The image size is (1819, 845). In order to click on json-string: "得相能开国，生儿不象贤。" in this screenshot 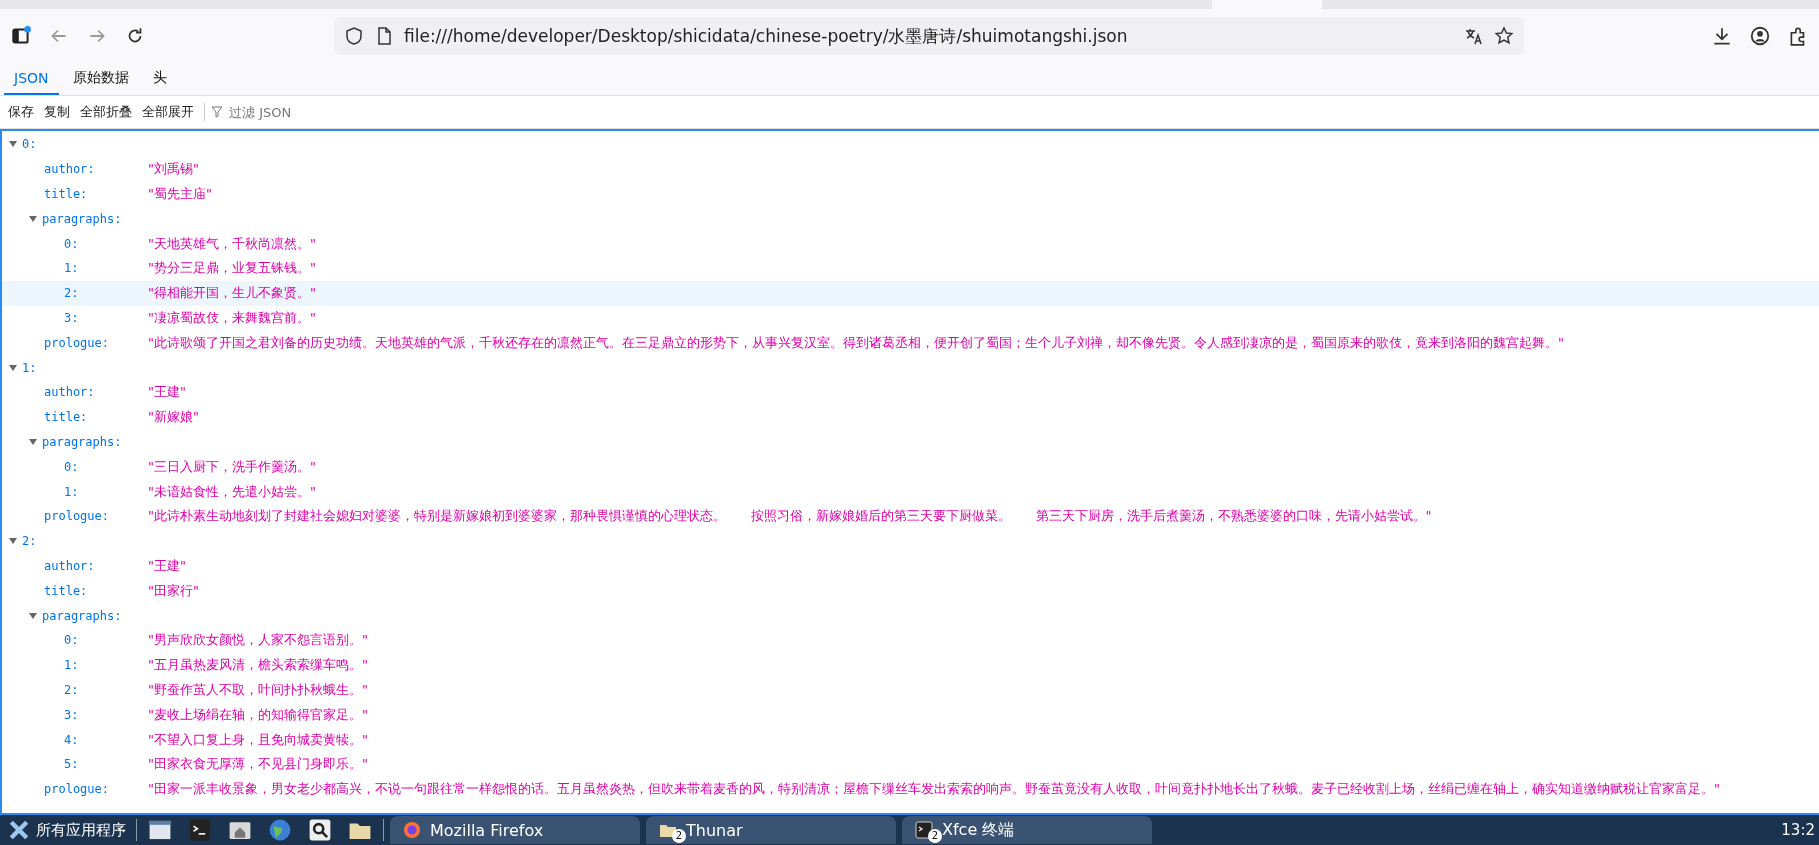, I will do `click(232, 293)`.